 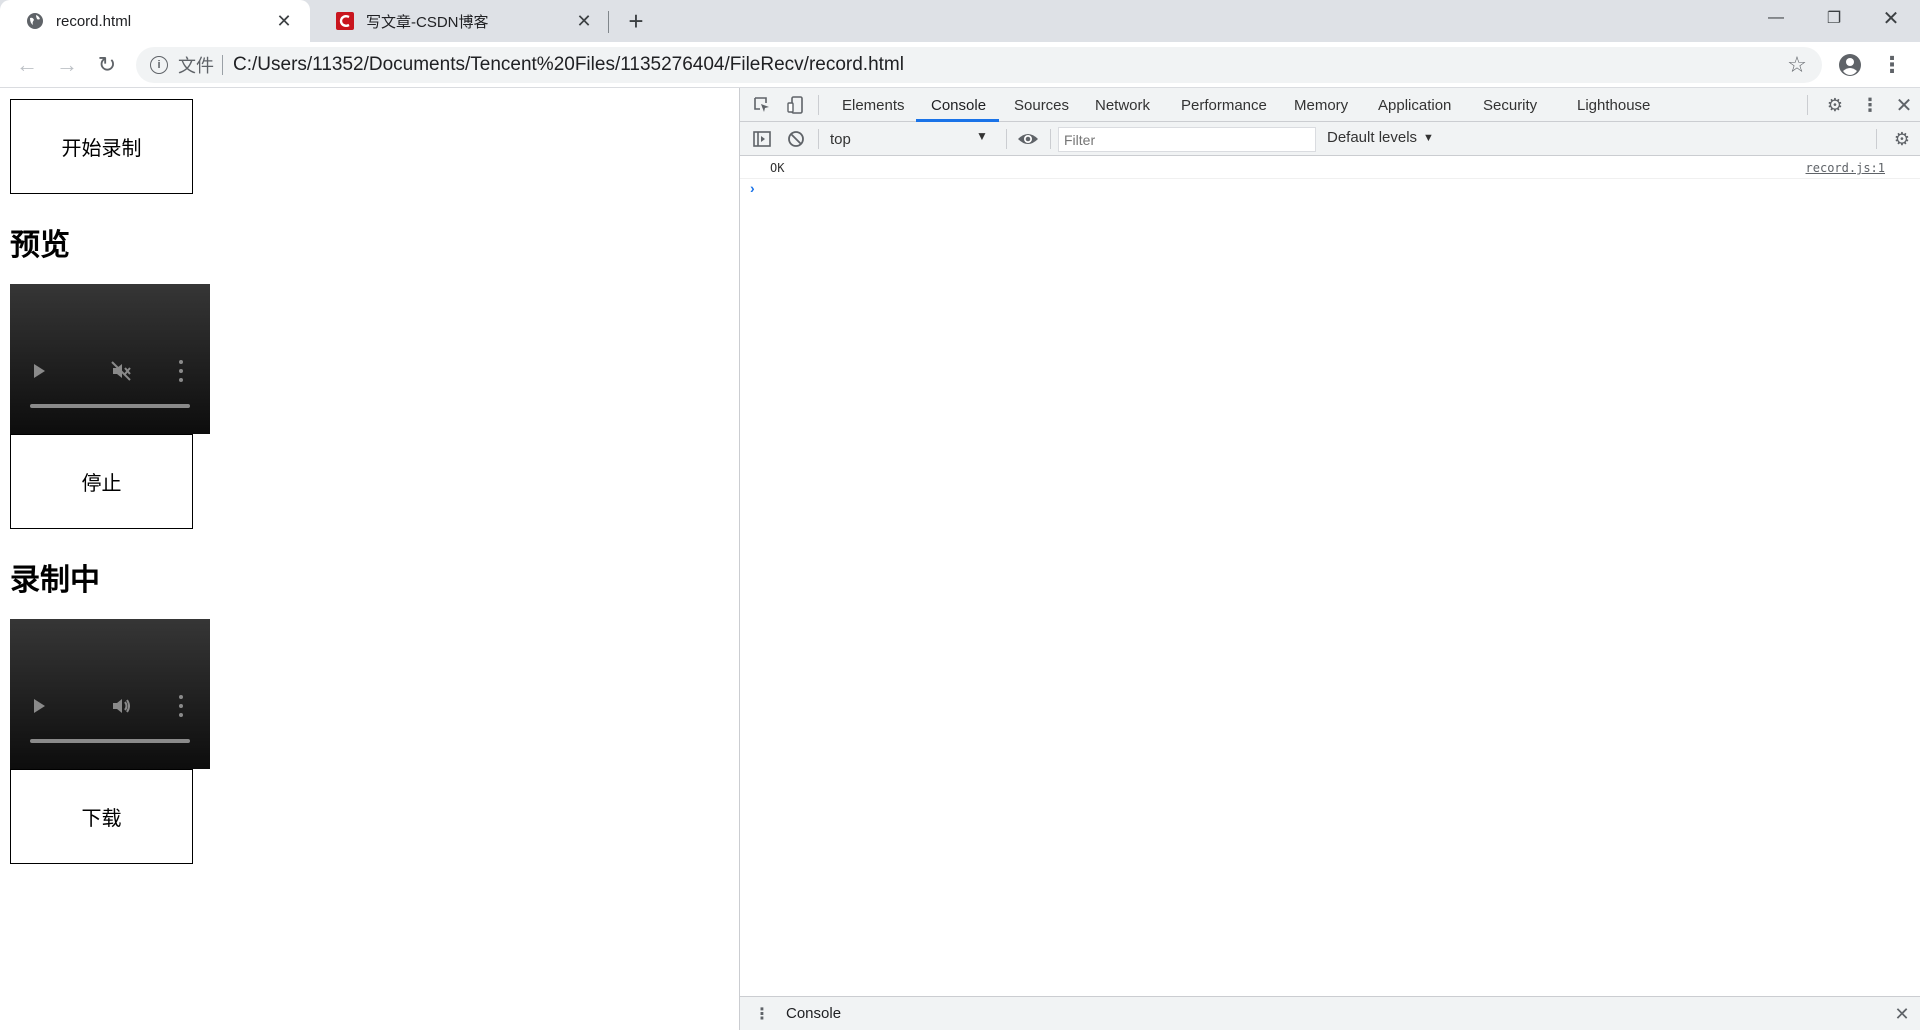 I want to click on recording-video, so click(x=110, y=694).